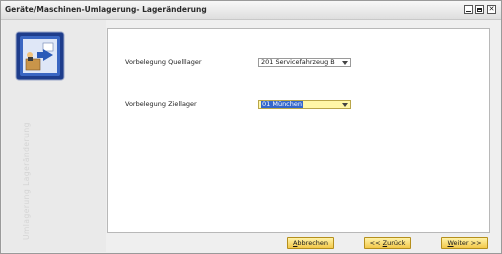 This screenshot has height=254, width=502. Describe the element at coordinates (467, 243) in the screenshot. I see `next-button-label: eiter >>` at that location.